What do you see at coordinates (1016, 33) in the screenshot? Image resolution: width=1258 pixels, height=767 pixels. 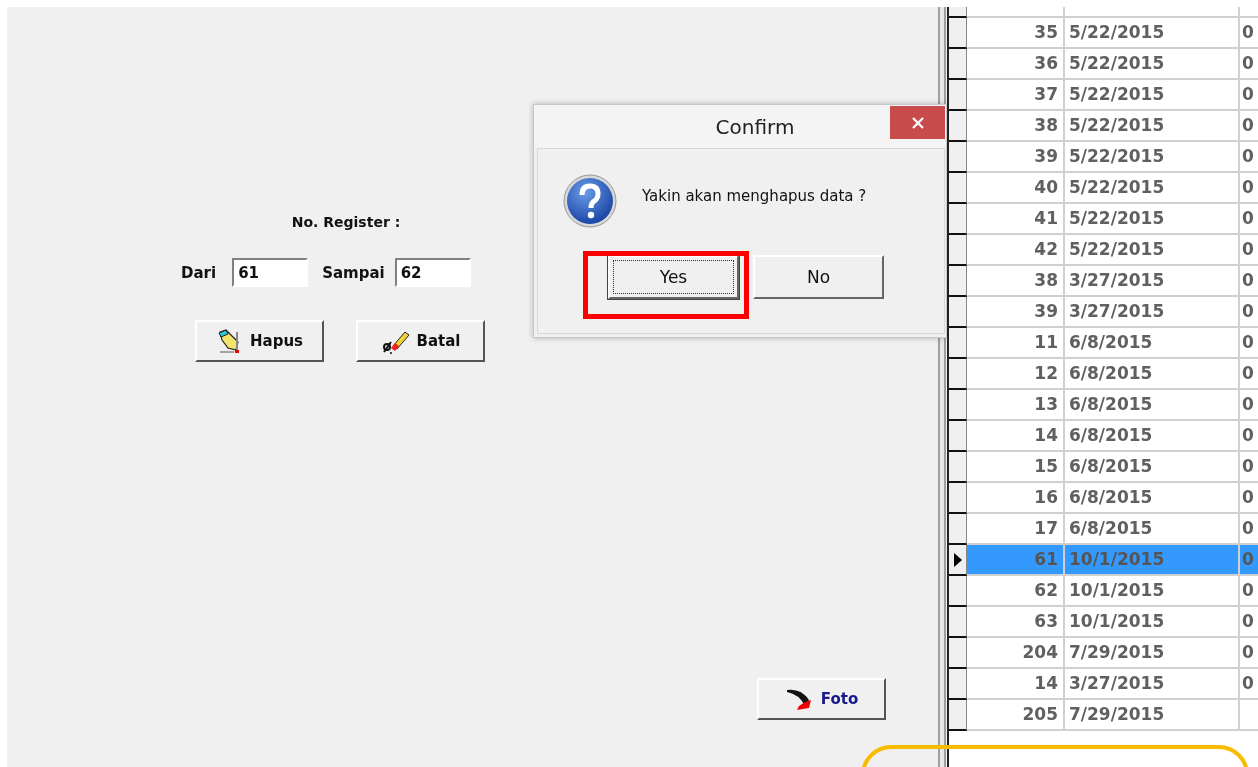 I see `table-cell: 35` at bounding box center [1016, 33].